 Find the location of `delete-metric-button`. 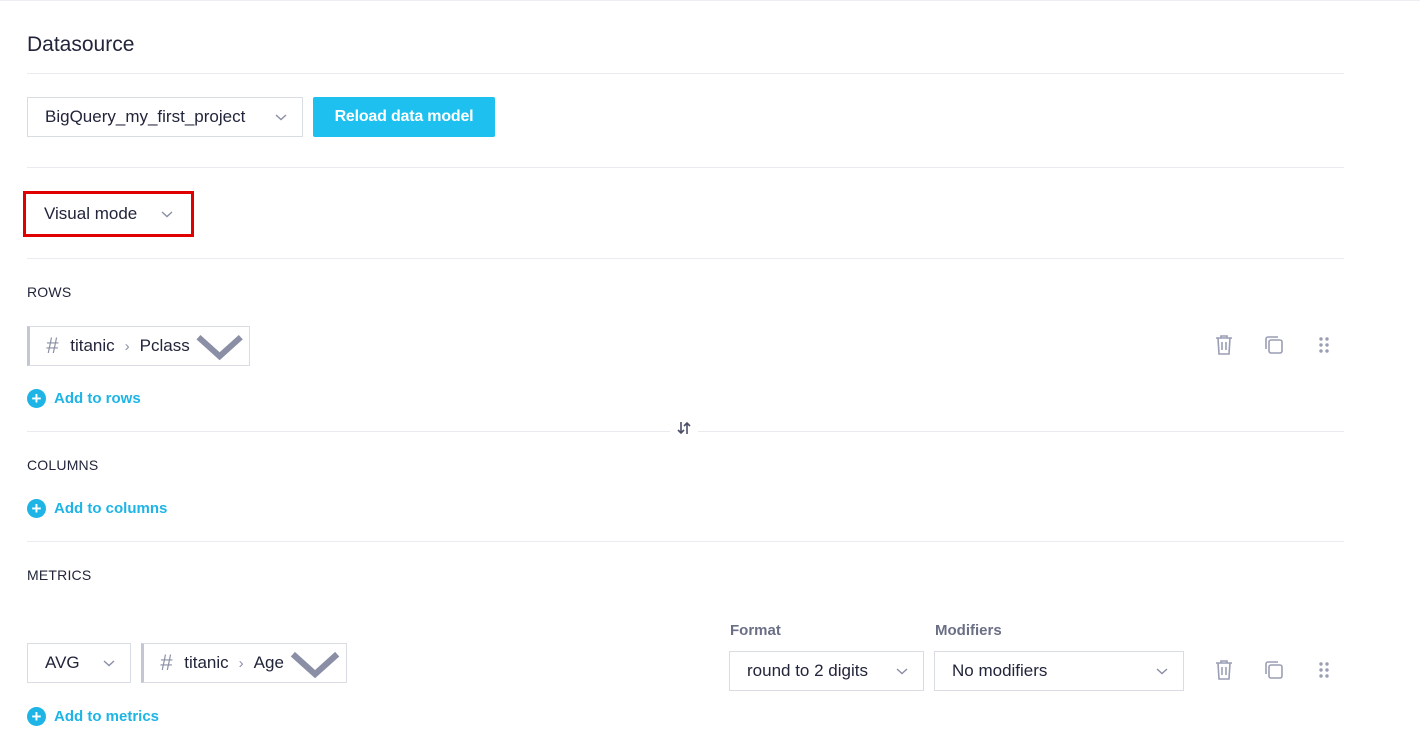

delete-metric-button is located at coordinates (1224, 670).